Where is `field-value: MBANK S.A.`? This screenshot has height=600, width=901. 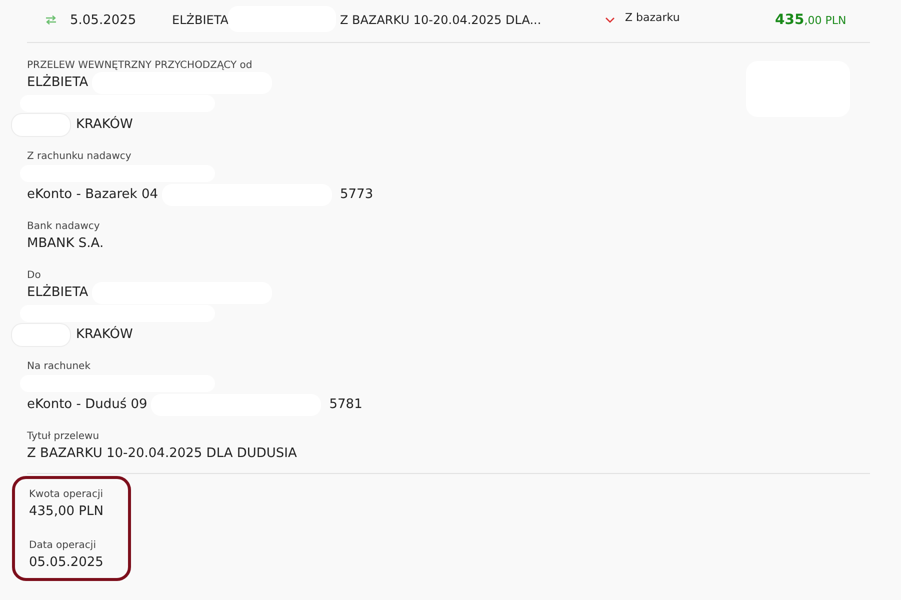
field-value: MBANK S.A. is located at coordinates (65, 244).